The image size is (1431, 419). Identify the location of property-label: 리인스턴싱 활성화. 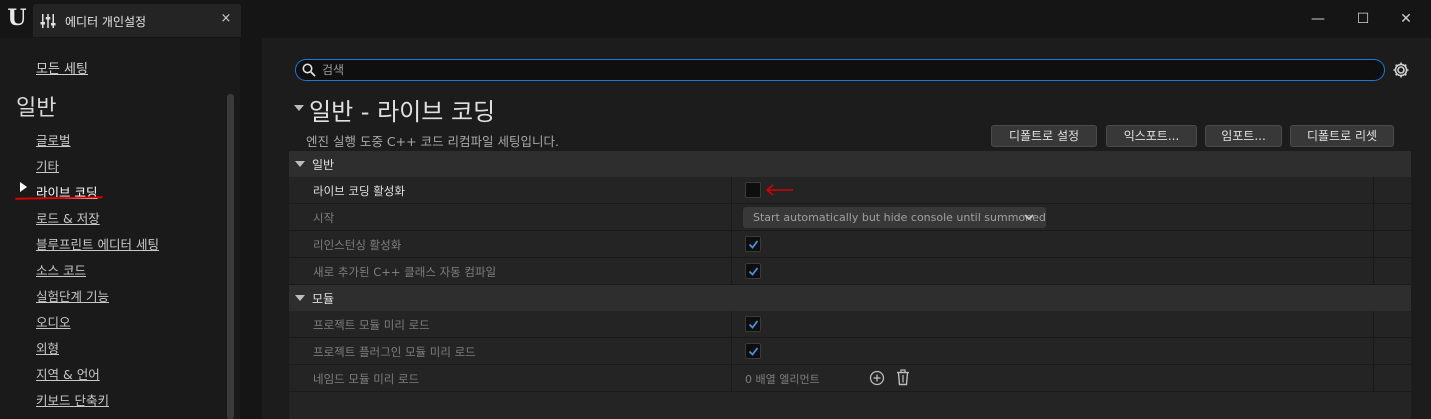
(357, 245).